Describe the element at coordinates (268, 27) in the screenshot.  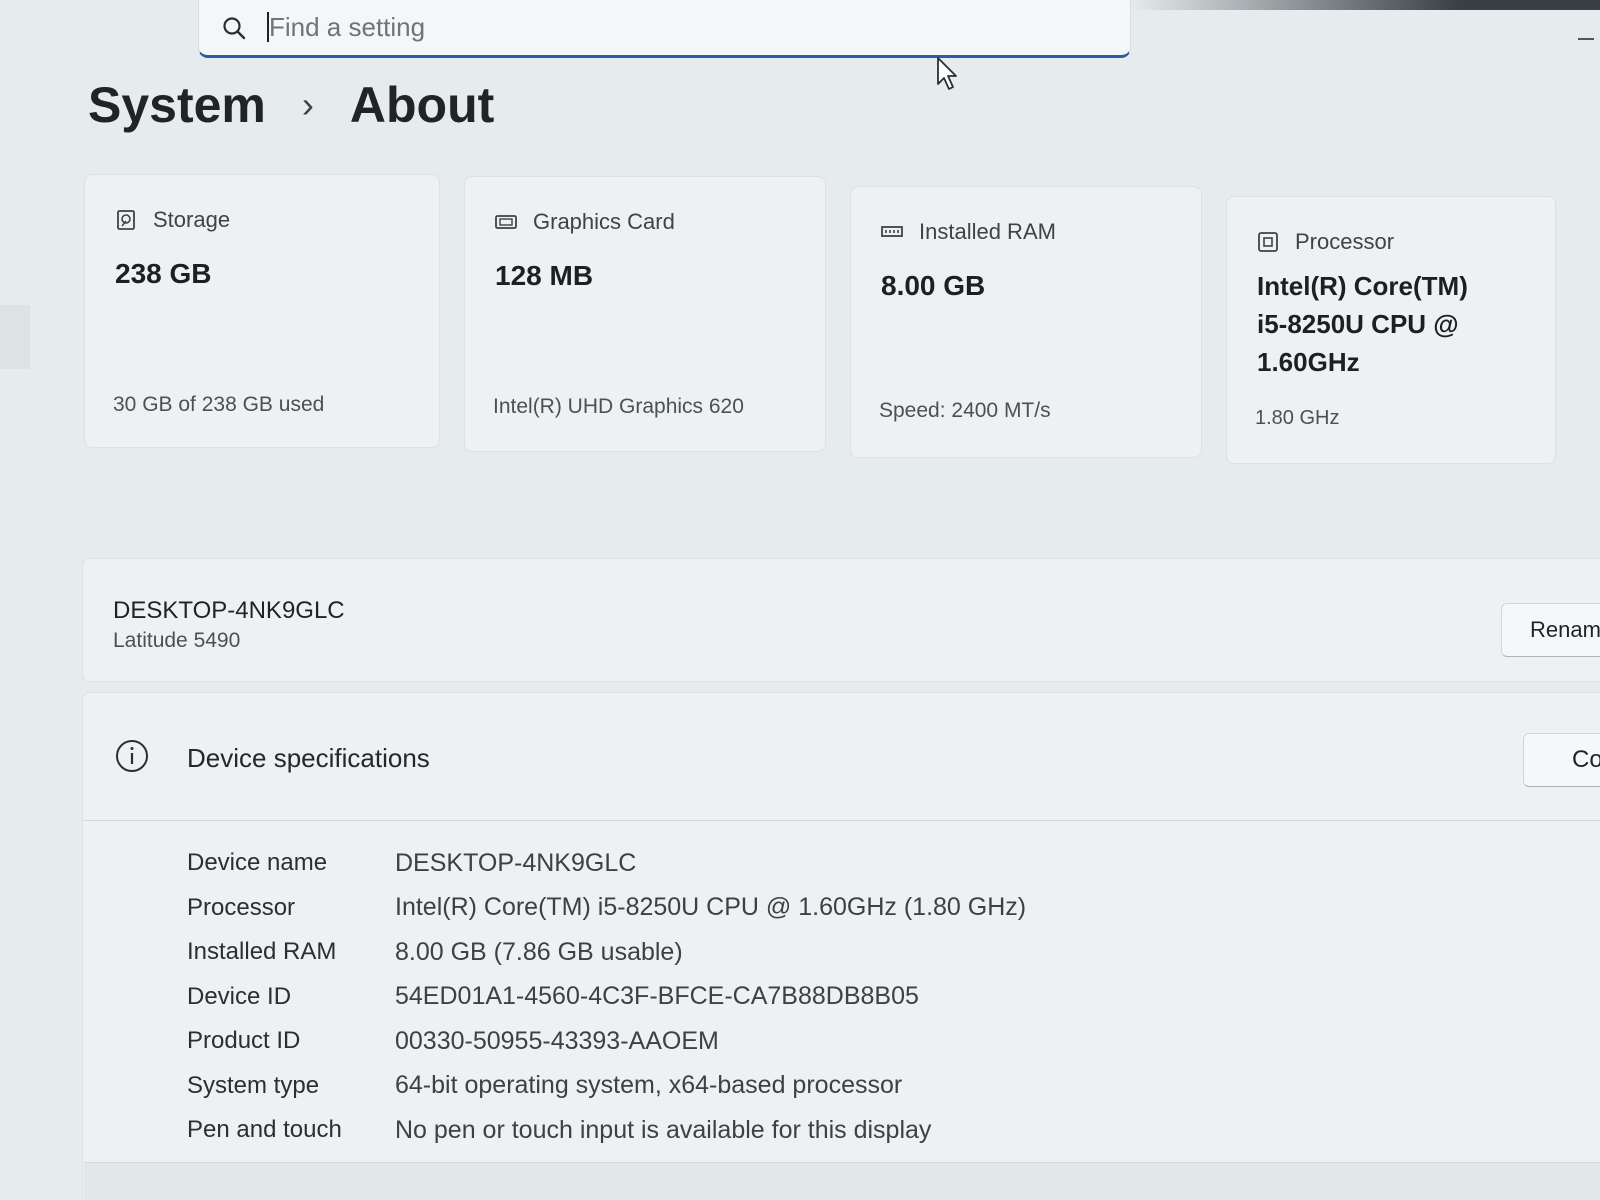
I see `text-caret` at that location.